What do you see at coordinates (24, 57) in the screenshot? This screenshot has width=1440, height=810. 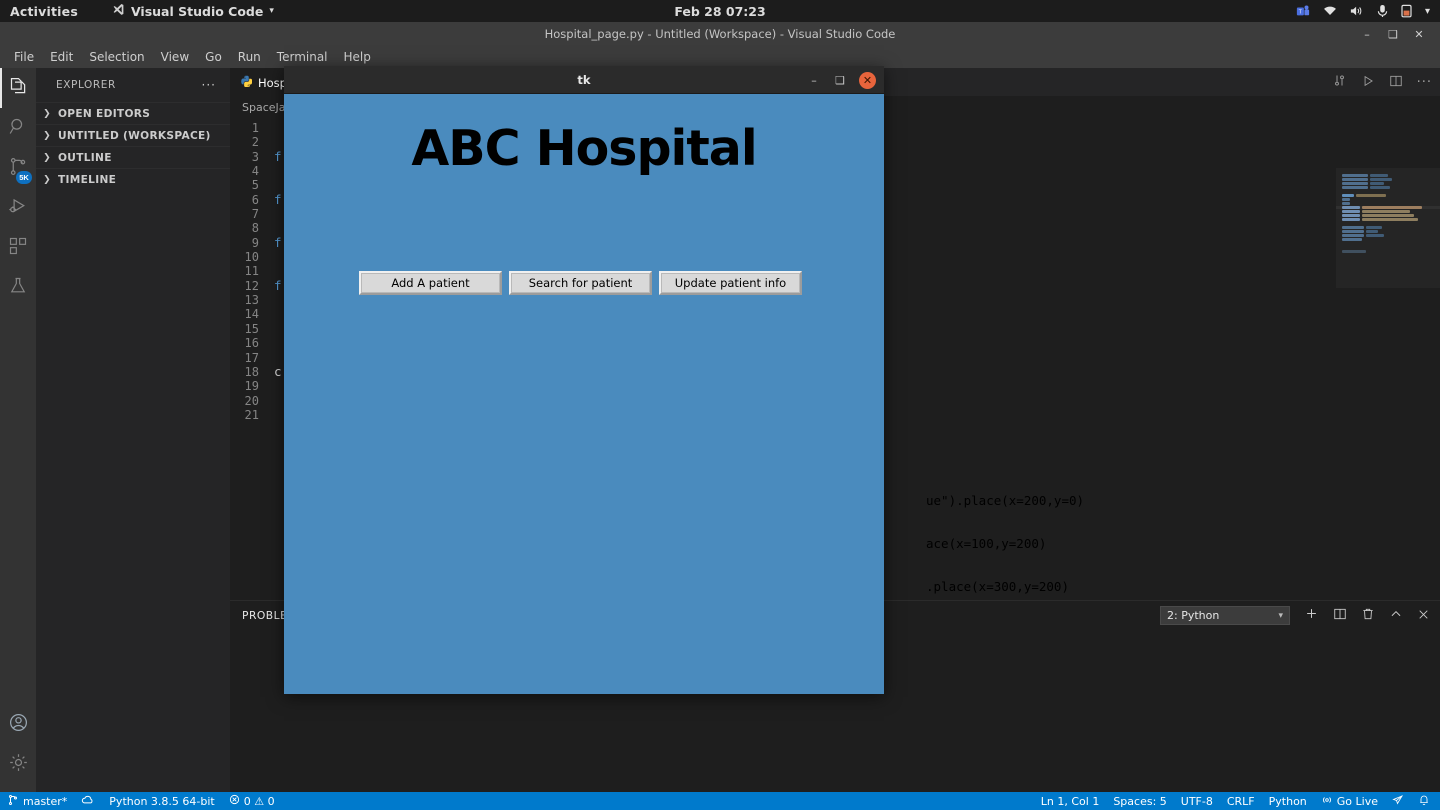 I see `menu-file: File` at bounding box center [24, 57].